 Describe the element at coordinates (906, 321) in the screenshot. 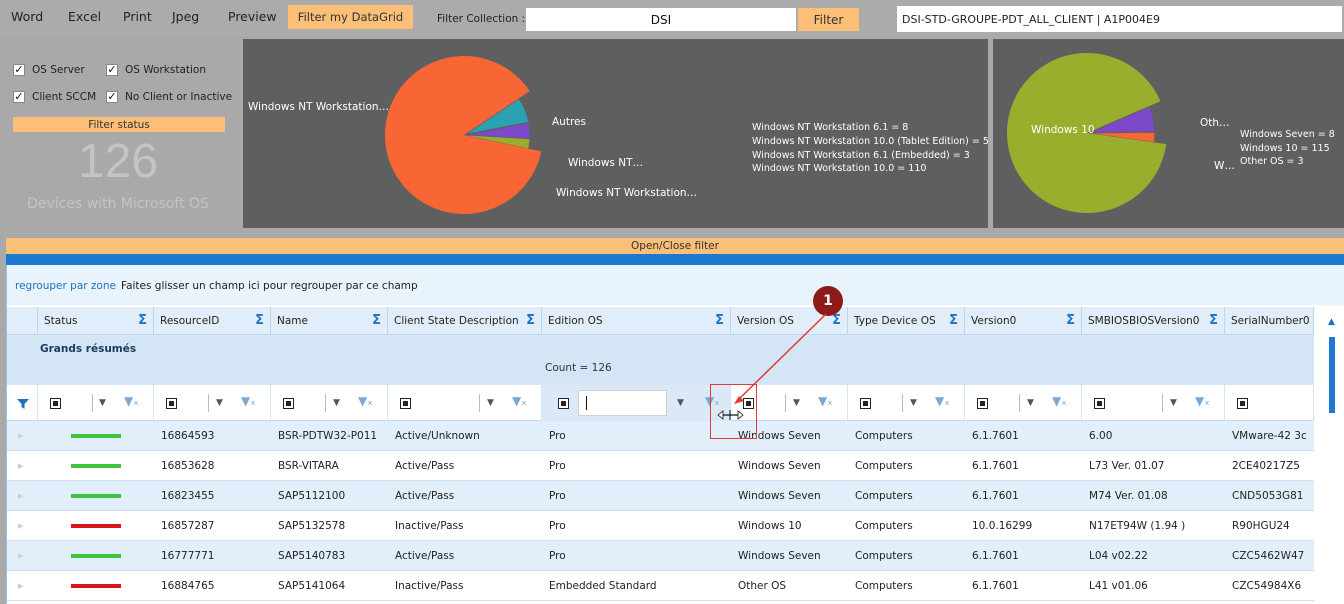

I see `column-header-type-device: Type Device OS Σ` at that location.